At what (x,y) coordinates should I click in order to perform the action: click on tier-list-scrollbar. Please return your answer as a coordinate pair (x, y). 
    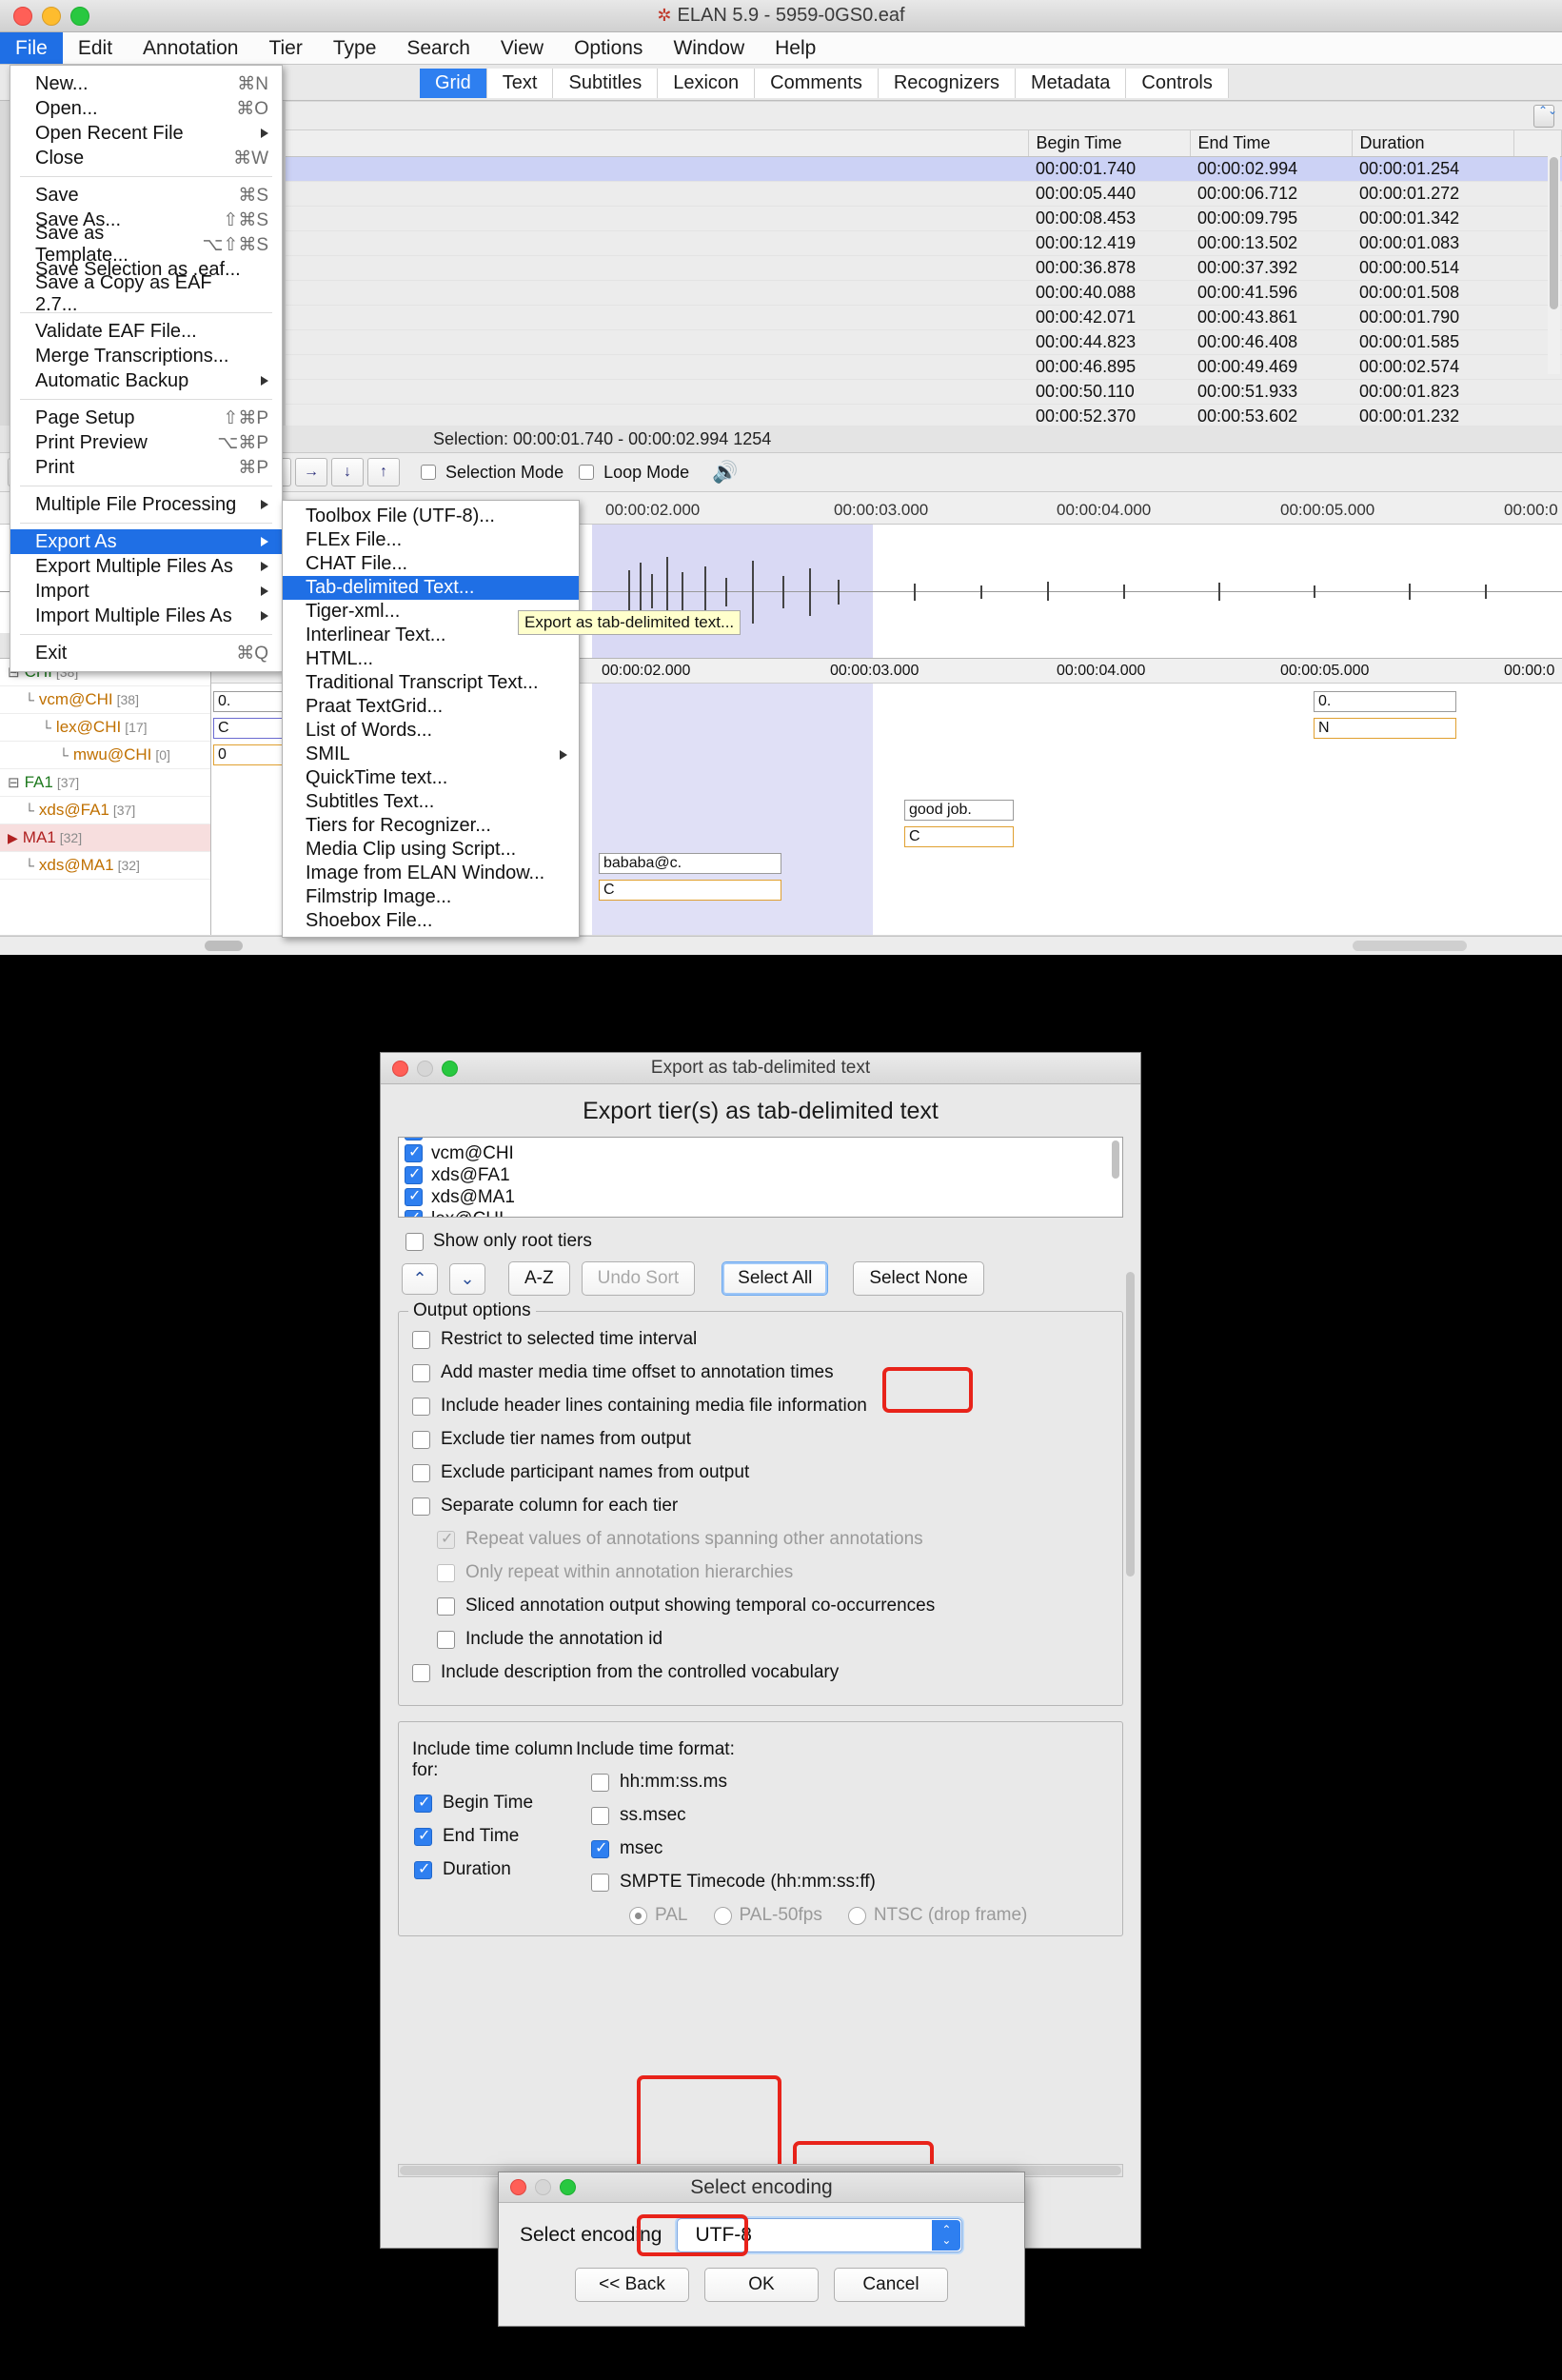
    Looking at the image, I should click on (1115, 1177).